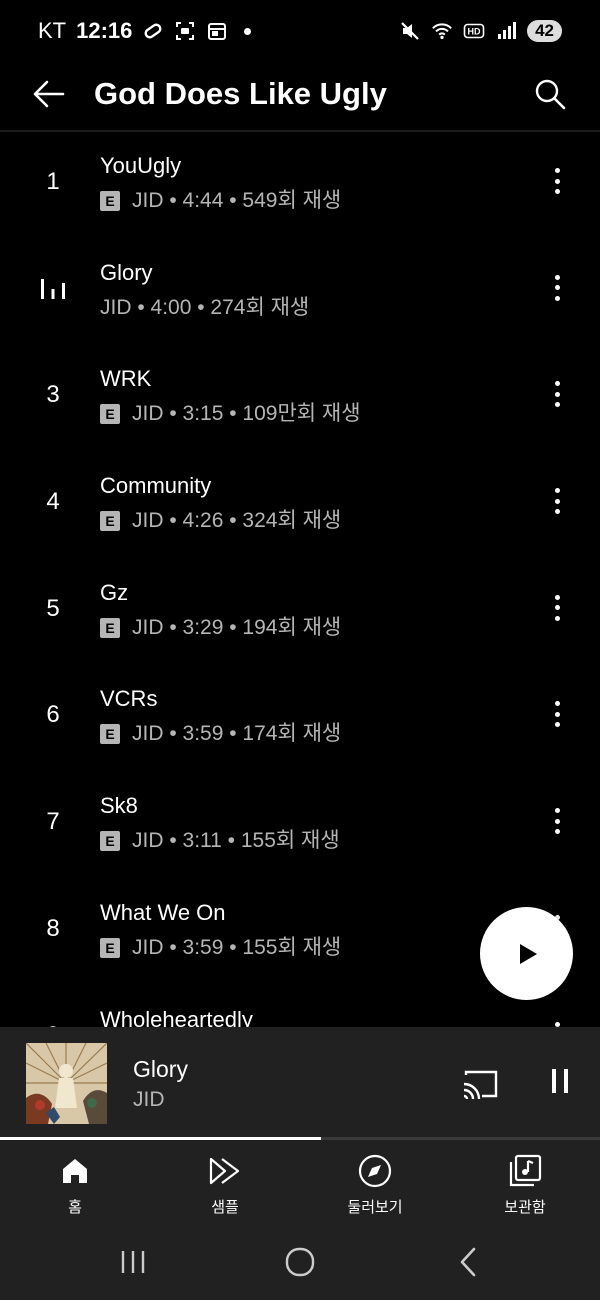 Image resolution: width=600 pixels, height=1300 pixels. I want to click on track-title: WRK, so click(126, 379).